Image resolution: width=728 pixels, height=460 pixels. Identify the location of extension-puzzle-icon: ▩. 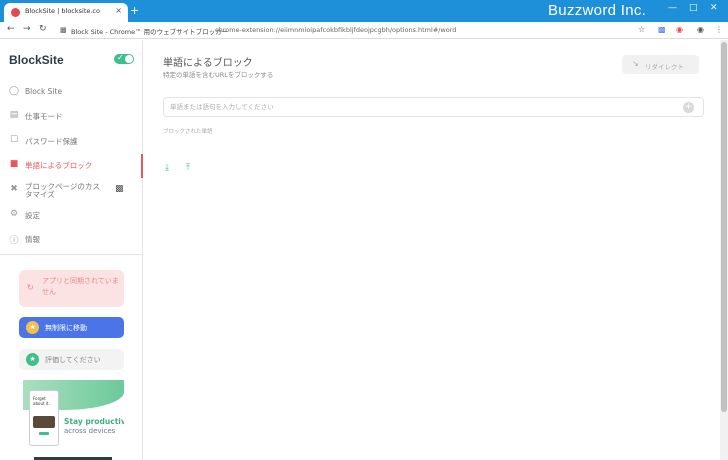
(63, 30).